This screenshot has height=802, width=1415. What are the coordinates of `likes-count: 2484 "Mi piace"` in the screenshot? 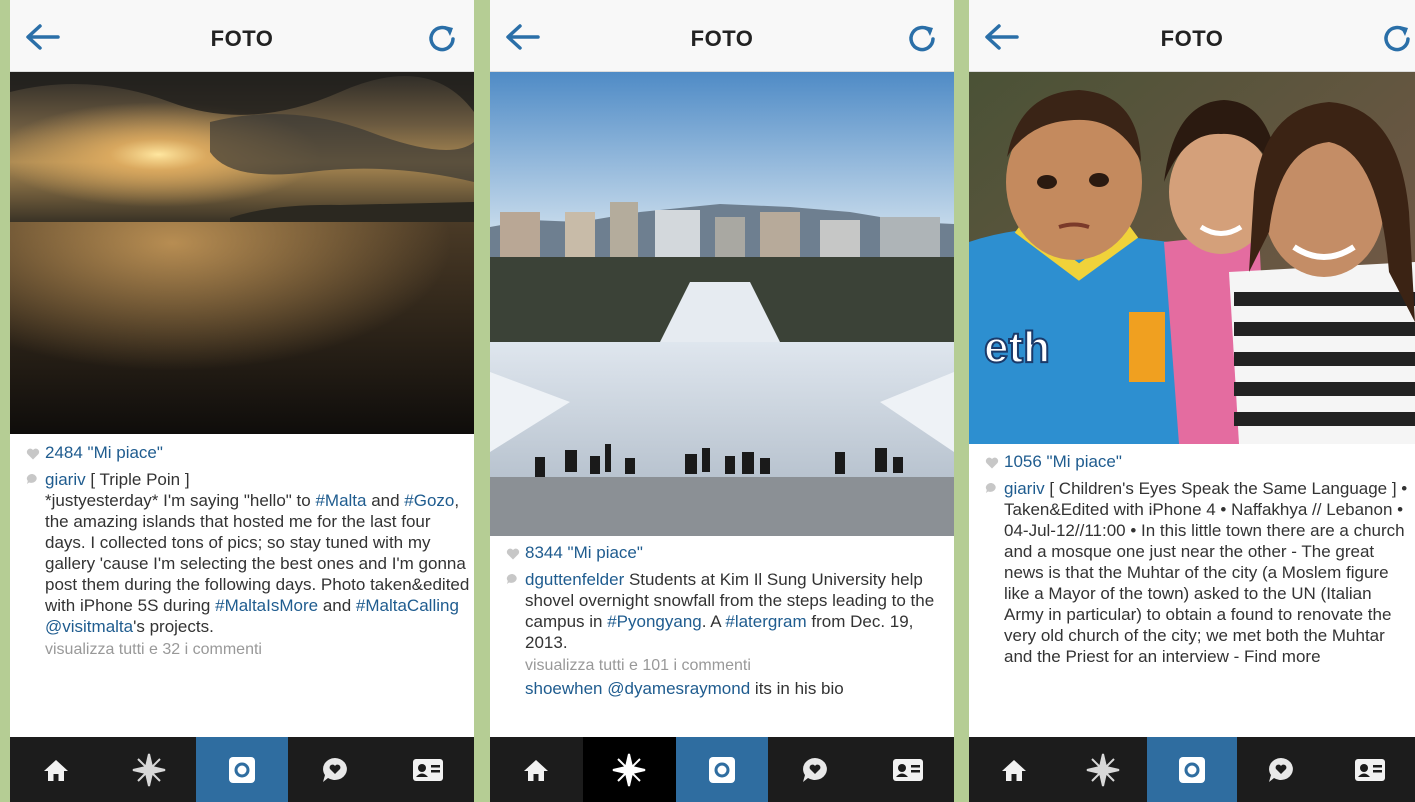 It's located at (104, 452).